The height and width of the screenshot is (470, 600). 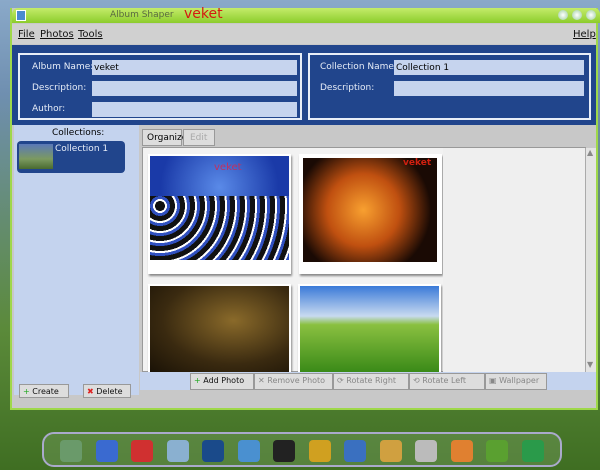 I want to click on collection-box: Collection Name: Description:, so click(x=449, y=86).